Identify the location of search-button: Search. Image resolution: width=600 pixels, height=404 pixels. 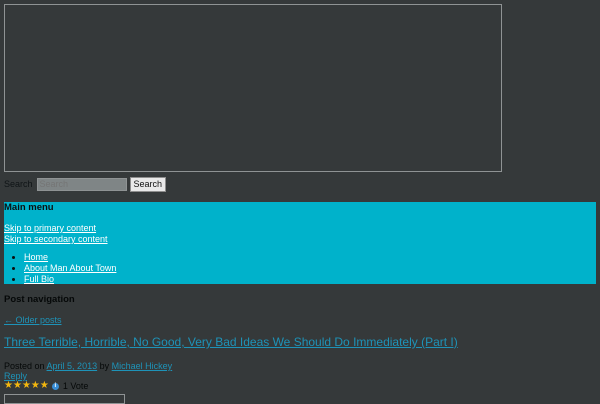
(148, 184).